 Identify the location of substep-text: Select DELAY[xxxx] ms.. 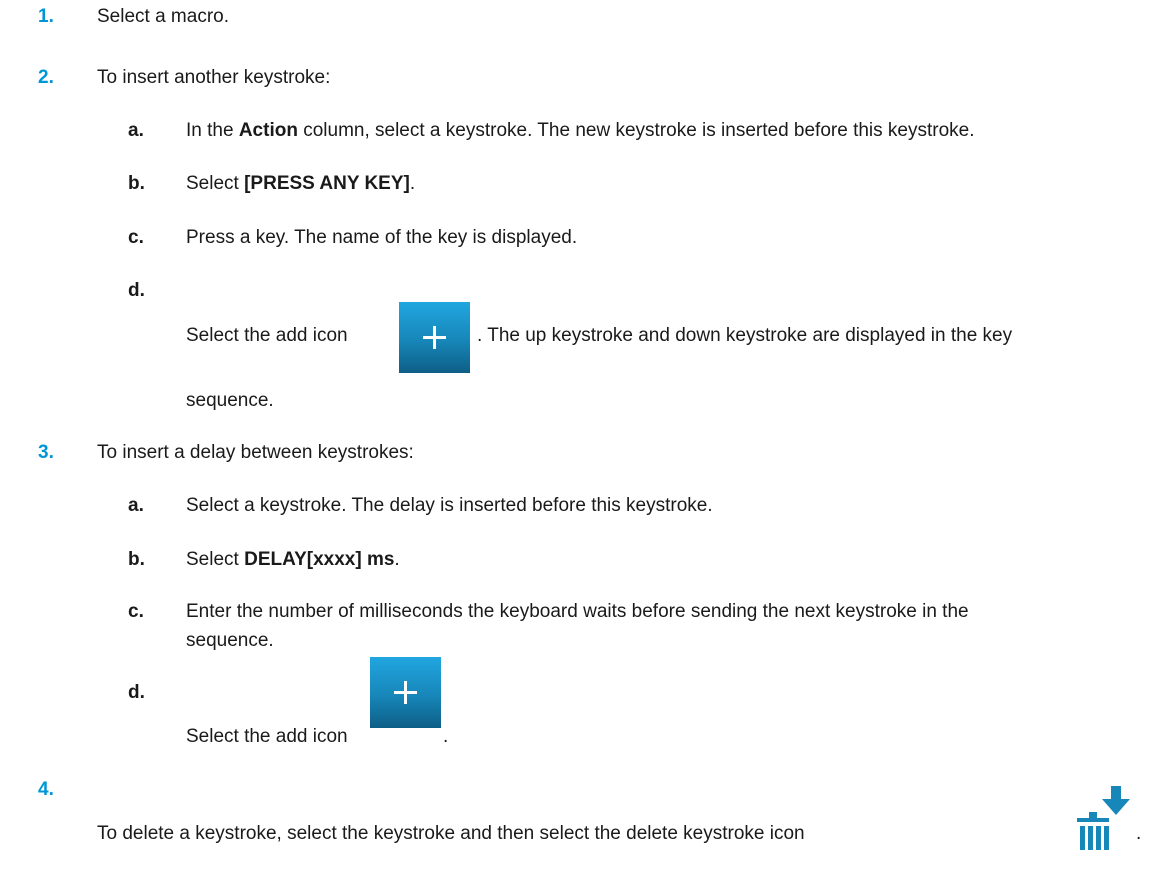
(293, 559).